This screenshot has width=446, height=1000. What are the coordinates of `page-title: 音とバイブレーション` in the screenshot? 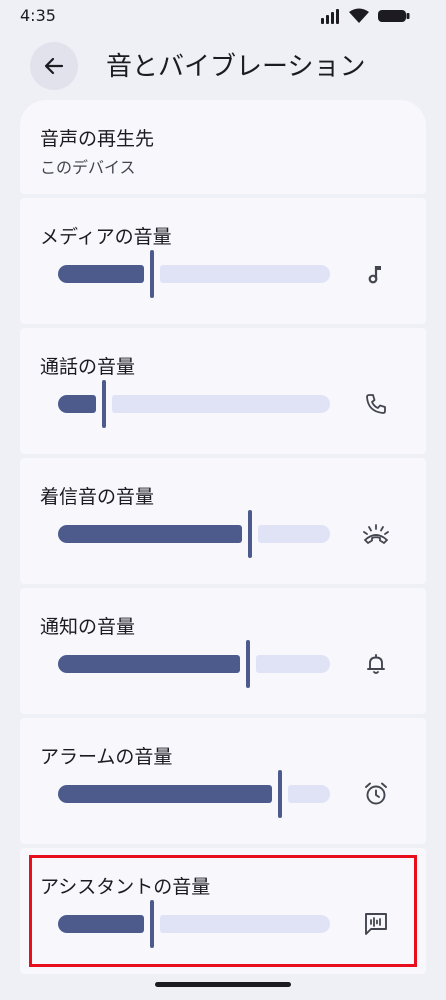 It's located at (236, 67).